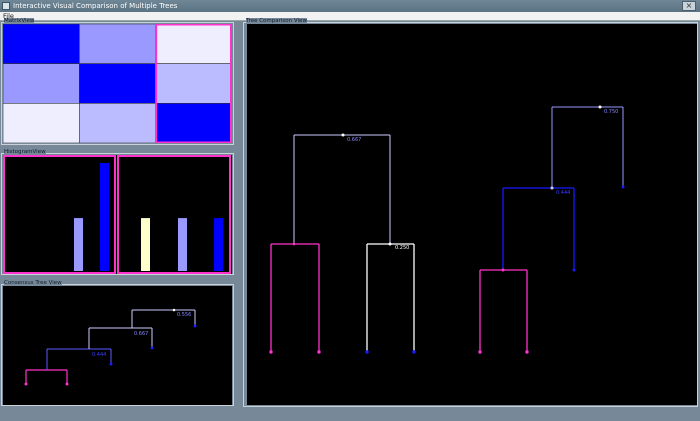 This screenshot has height=421, width=700. I want to click on histogram-view, so click(117, 214).